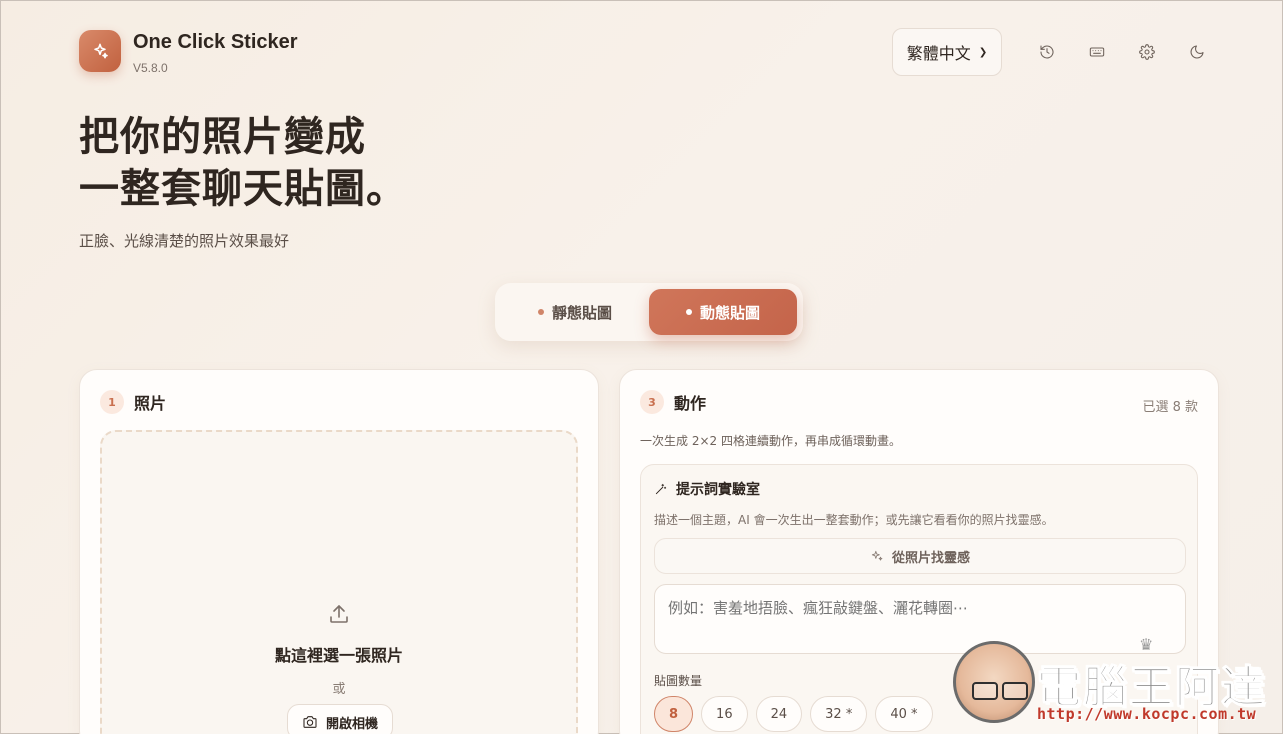 This screenshot has width=1283, height=734. I want to click on language-select-value: 繁體中文, so click(938, 53).